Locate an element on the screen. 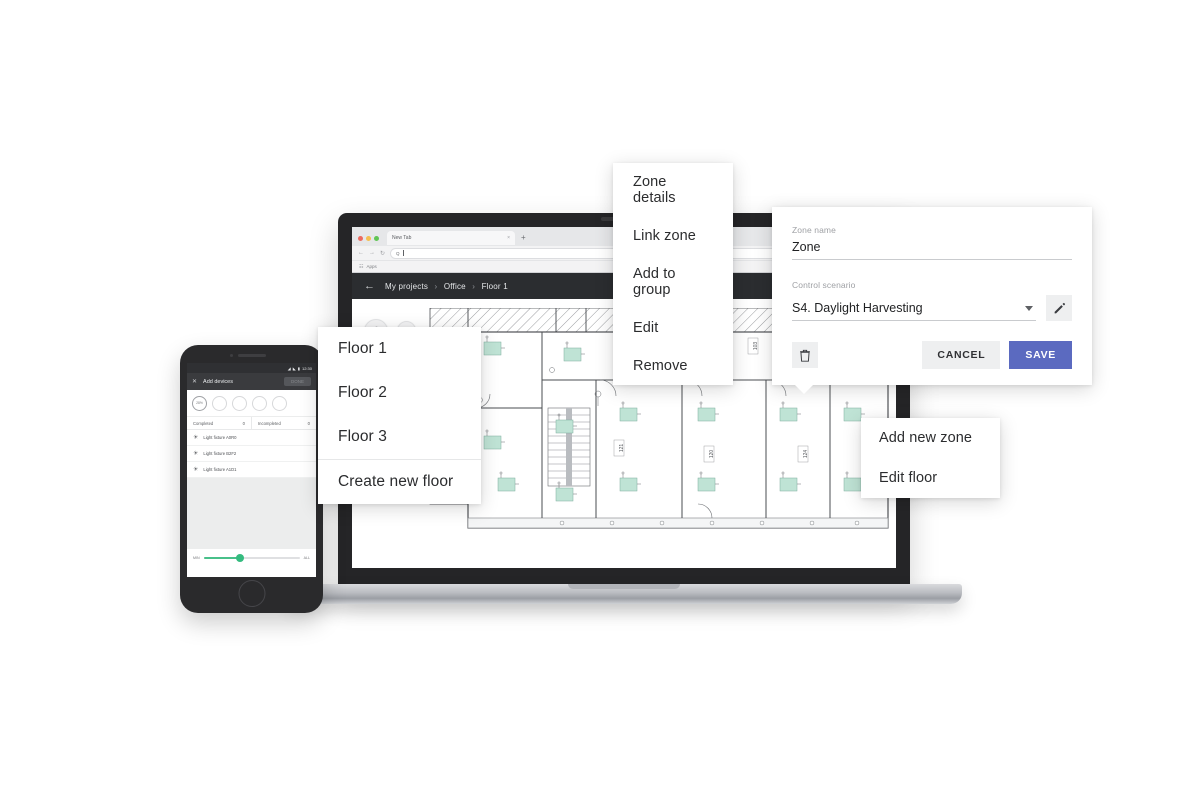 Image resolution: width=1200 pixels, height=800 pixels. zone-name-label: Zone name is located at coordinates (814, 230).